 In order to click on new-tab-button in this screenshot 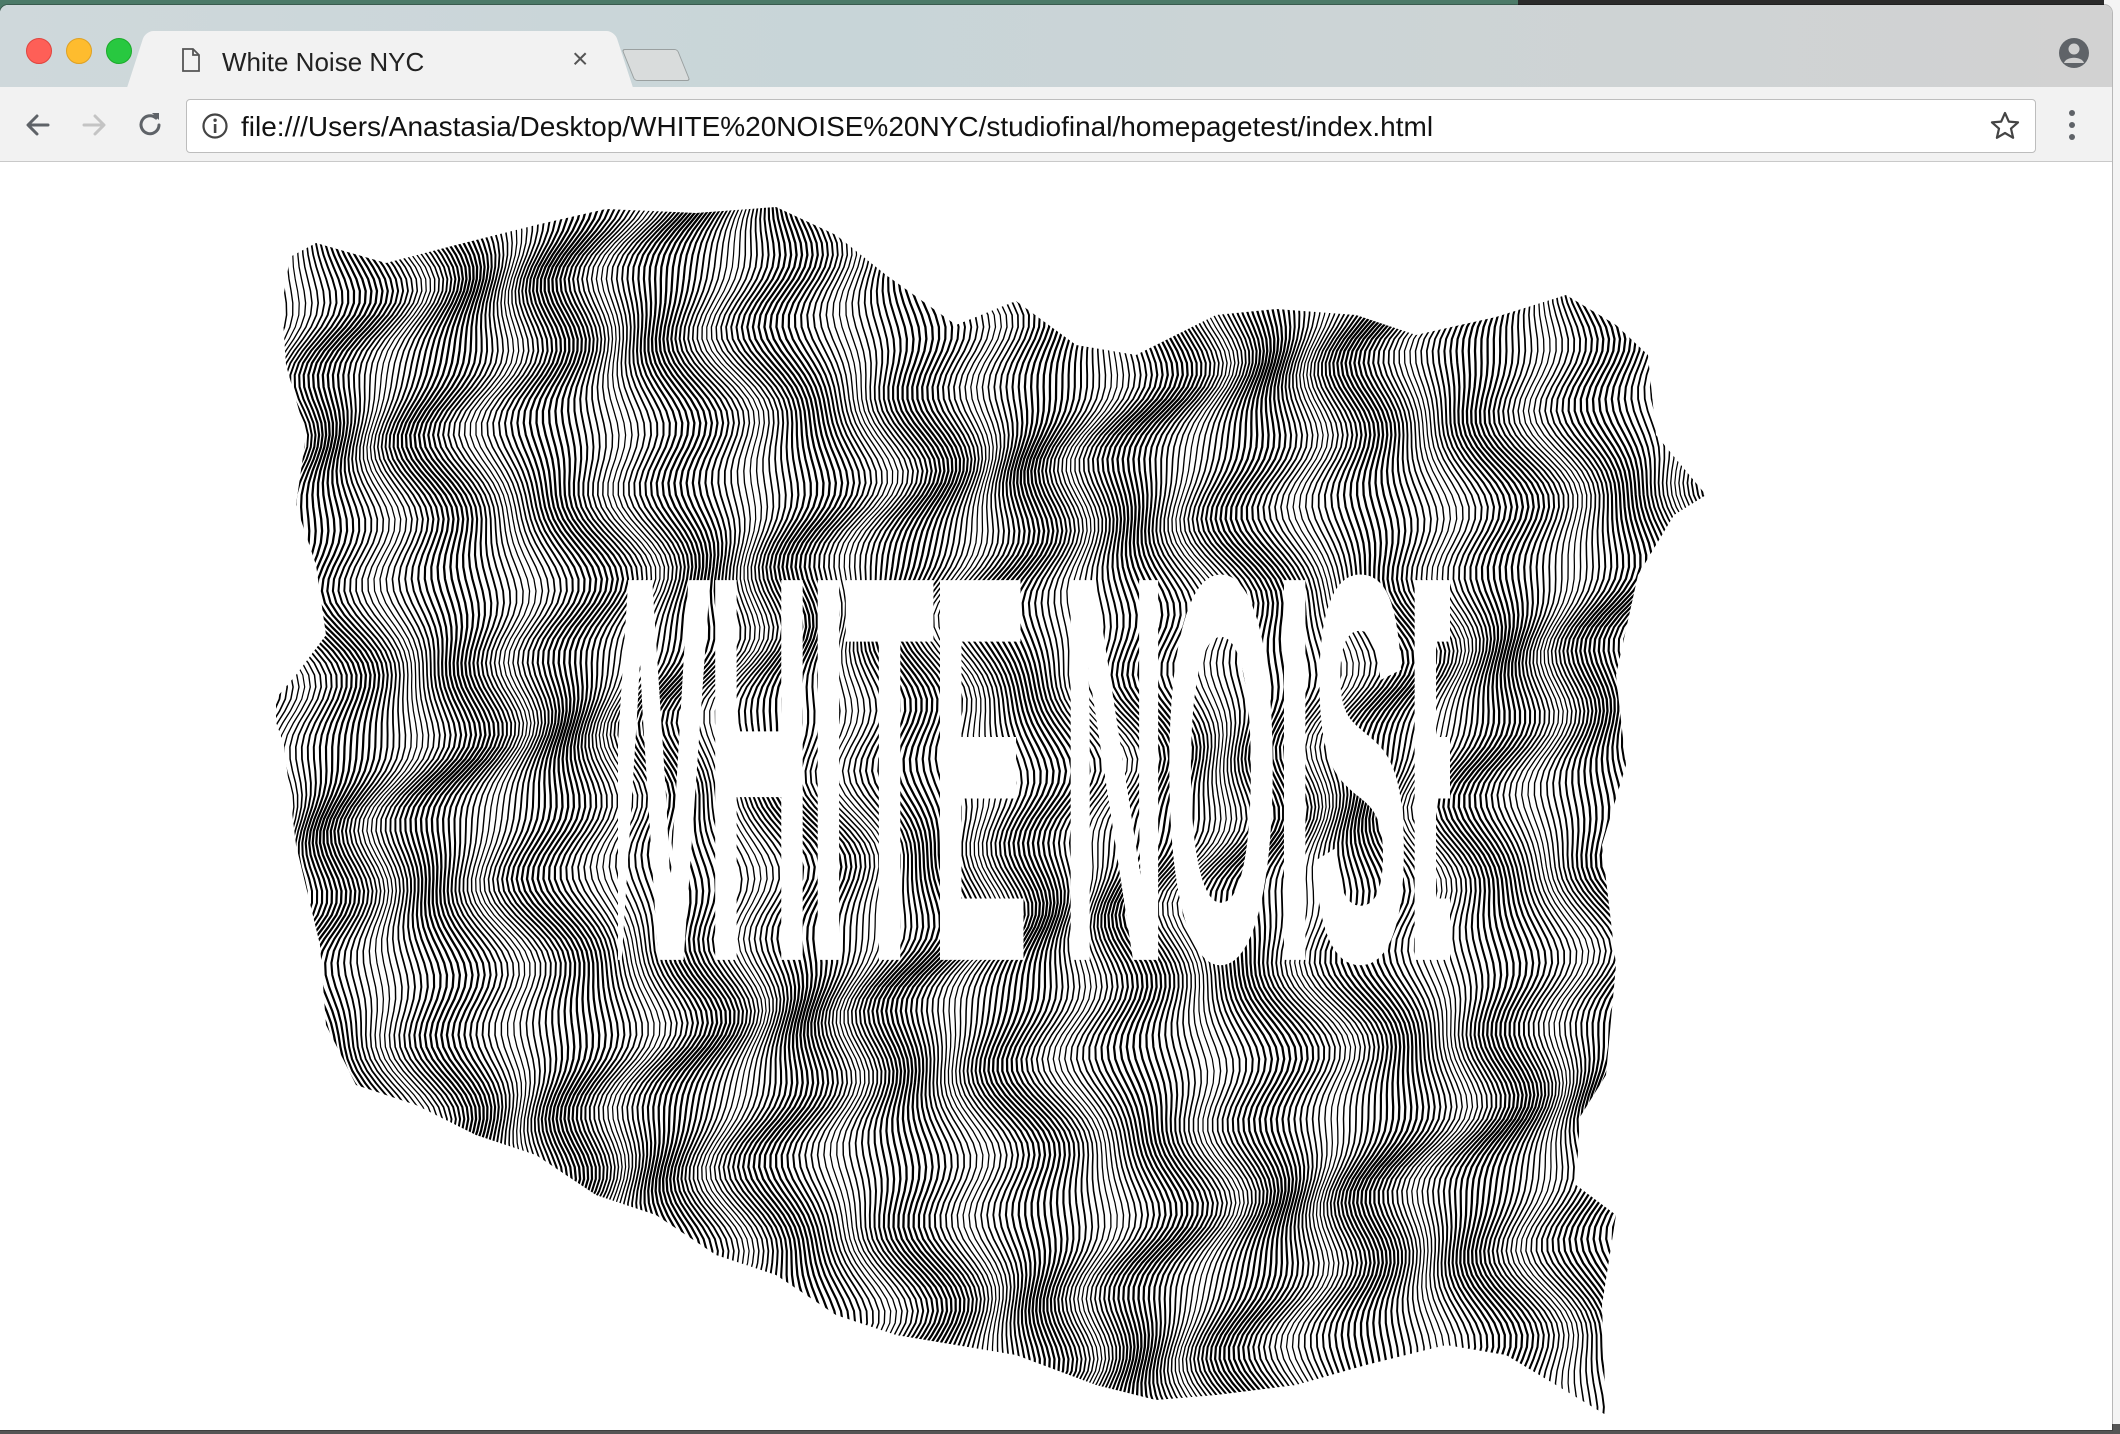, I will do `click(656, 65)`.